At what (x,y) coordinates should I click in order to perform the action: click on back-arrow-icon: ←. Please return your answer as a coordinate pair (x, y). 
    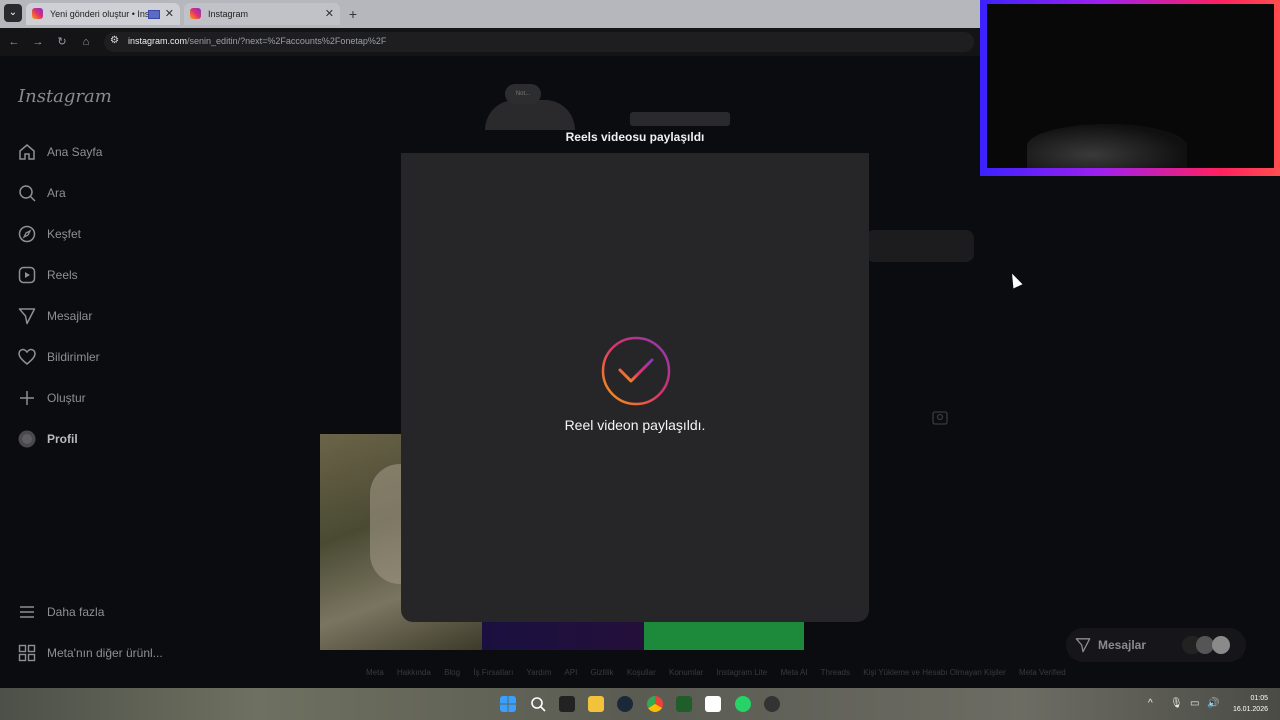
    Looking at the image, I should click on (14, 42).